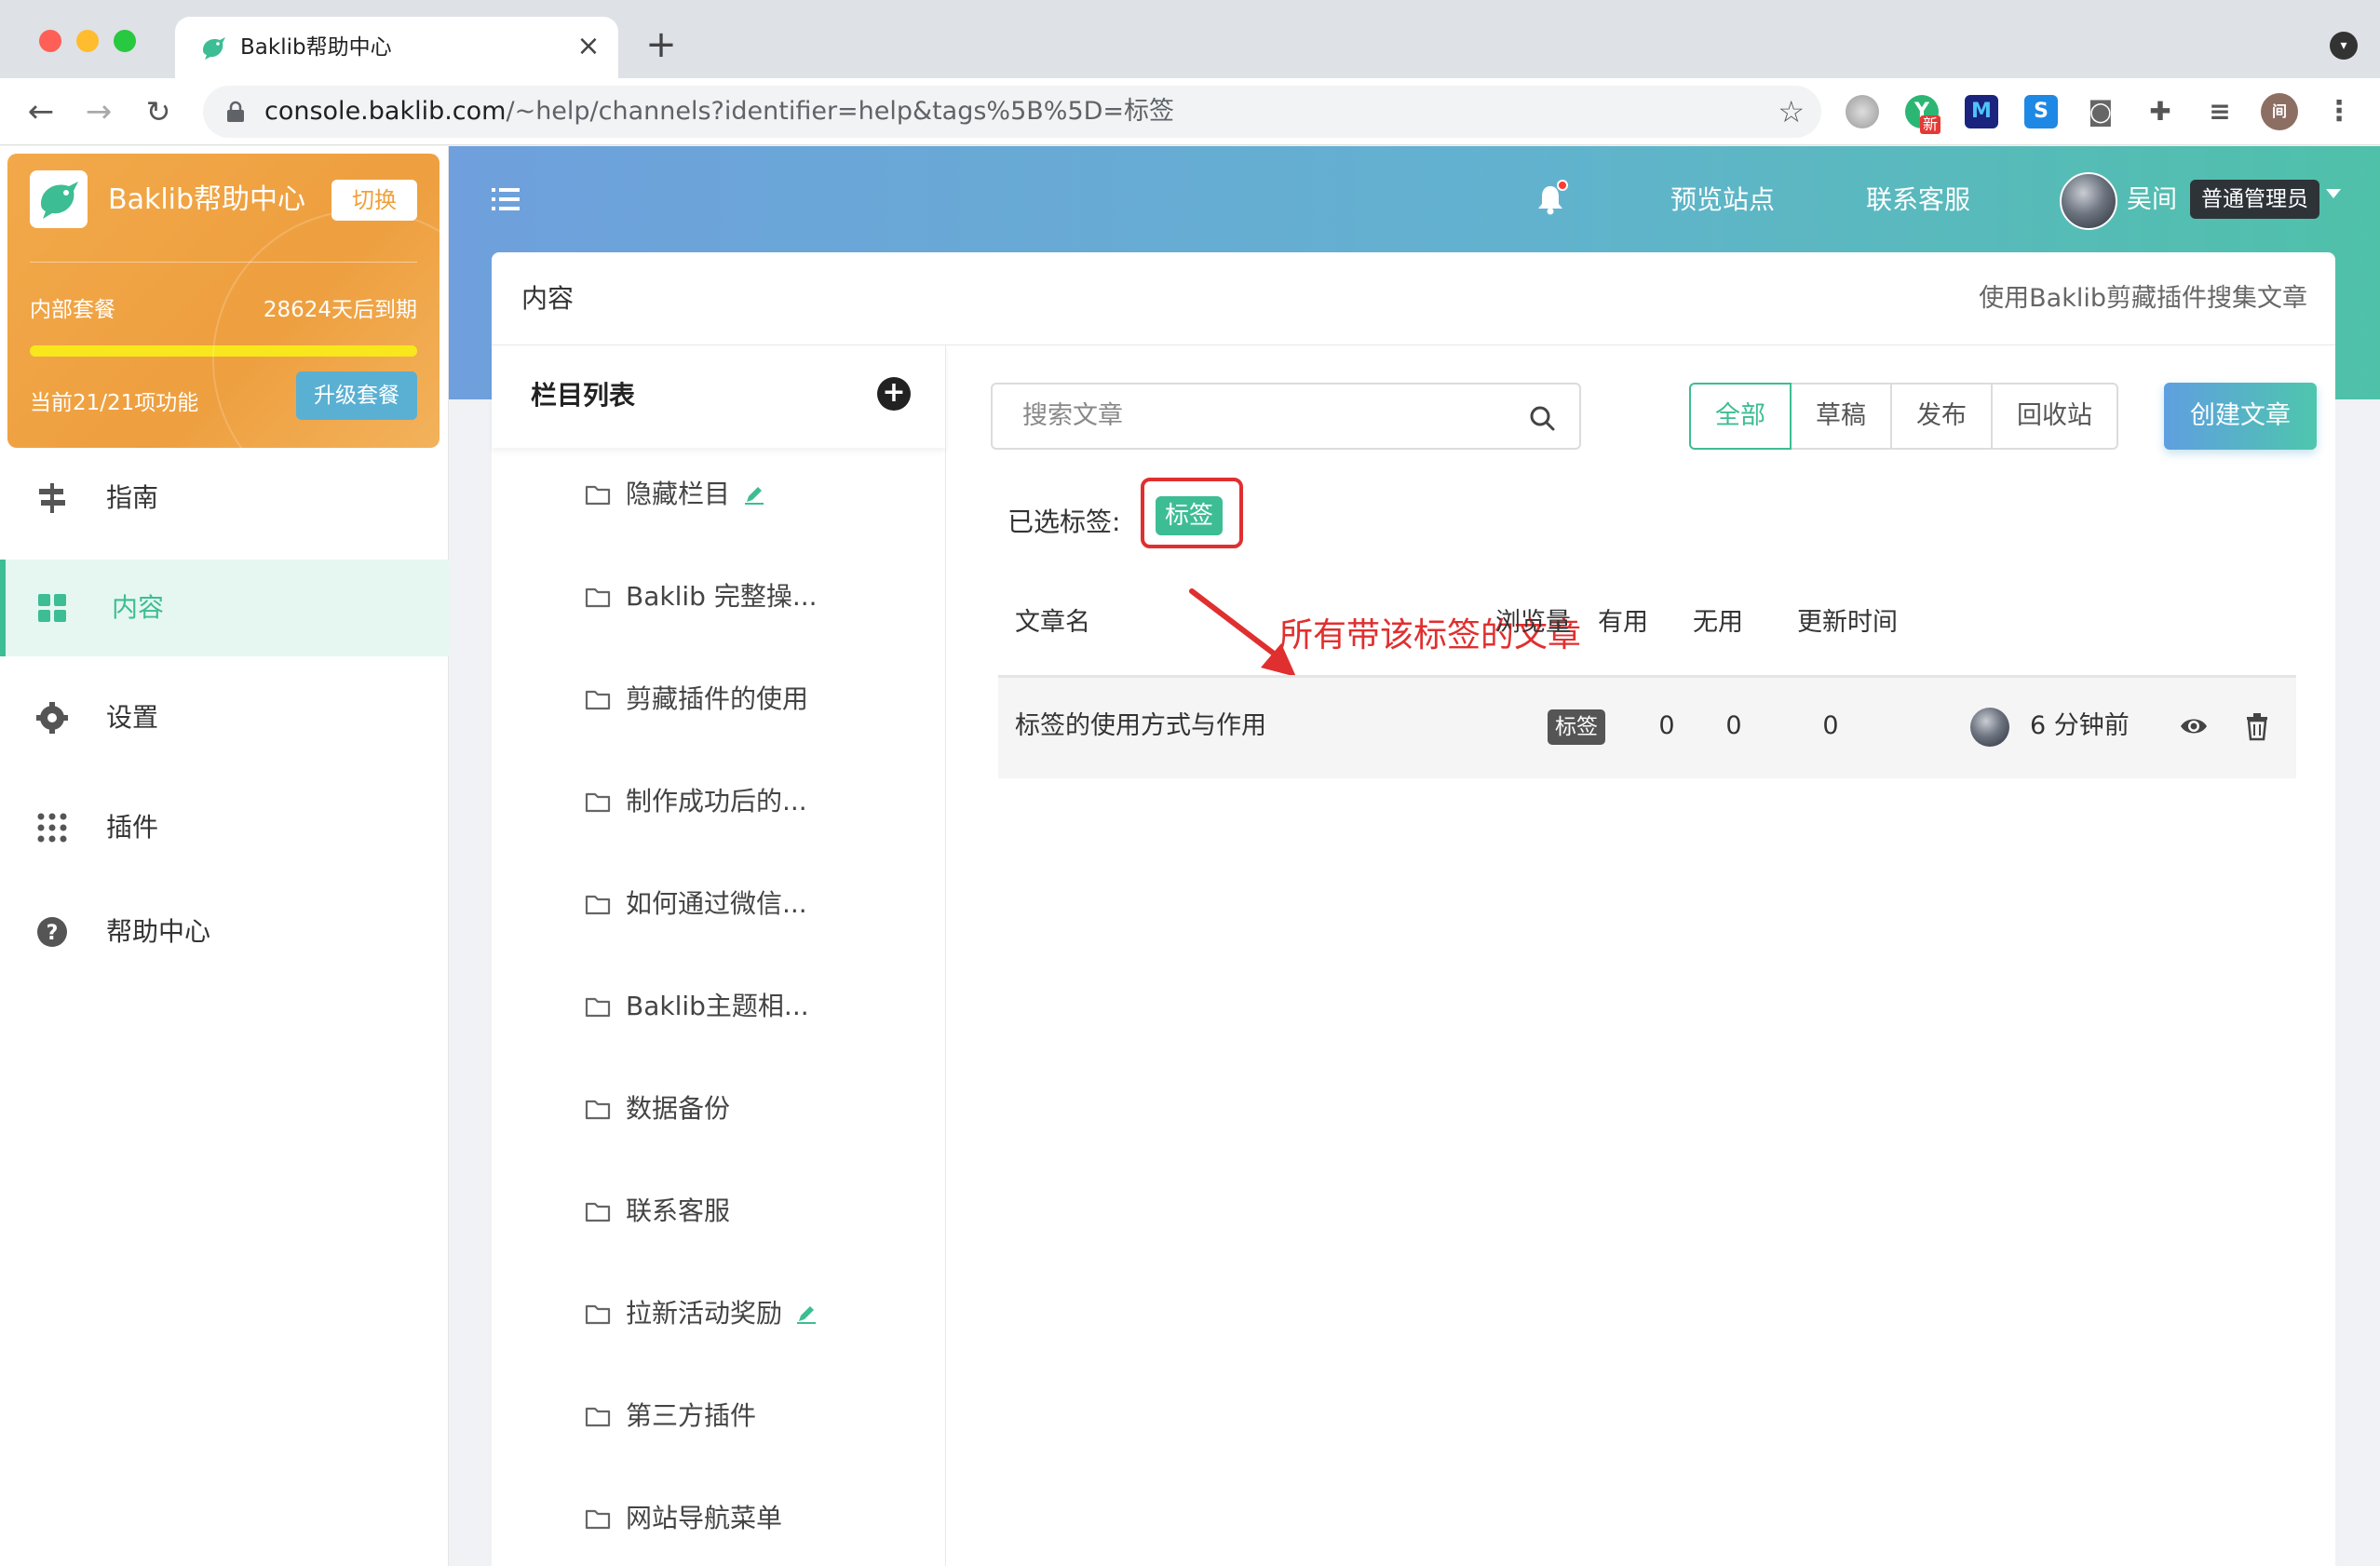  What do you see at coordinates (719, 1318) in the screenshot?
I see `channel-item: 拉新活动奖励` at bounding box center [719, 1318].